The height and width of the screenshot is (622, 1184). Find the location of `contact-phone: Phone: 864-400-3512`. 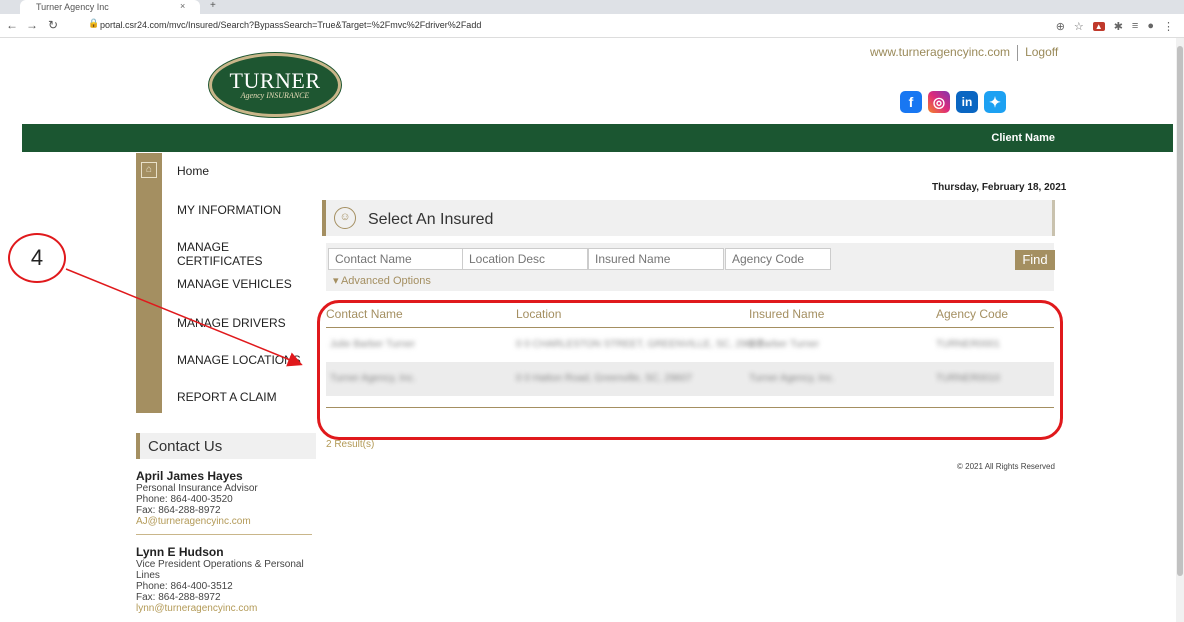

contact-phone: Phone: 864-400-3512 is located at coordinates (184, 586).